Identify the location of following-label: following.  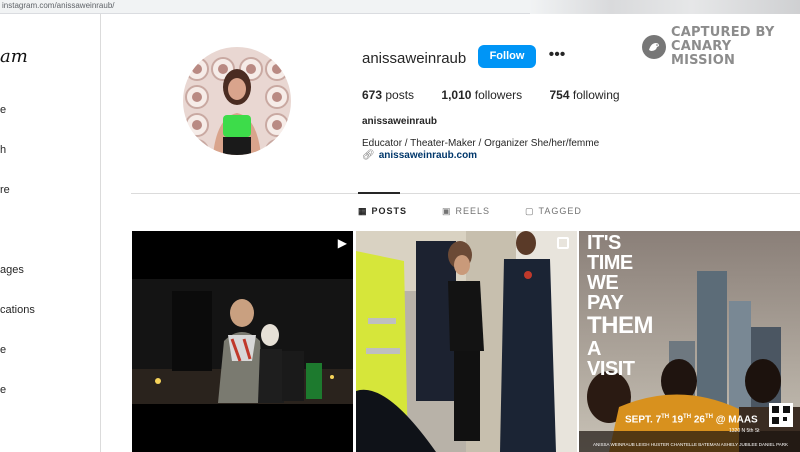
(596, 95).